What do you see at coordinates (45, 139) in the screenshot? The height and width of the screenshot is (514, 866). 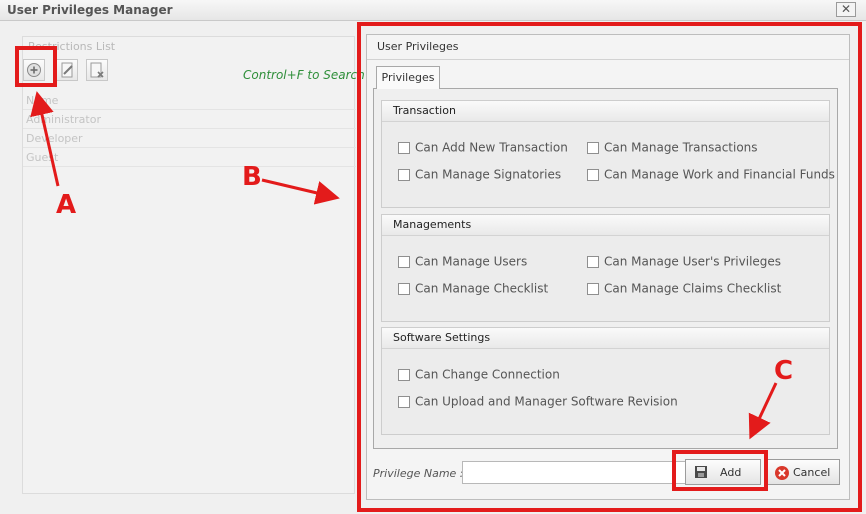 I see `arrow-a` at bounding box center [45, 139].